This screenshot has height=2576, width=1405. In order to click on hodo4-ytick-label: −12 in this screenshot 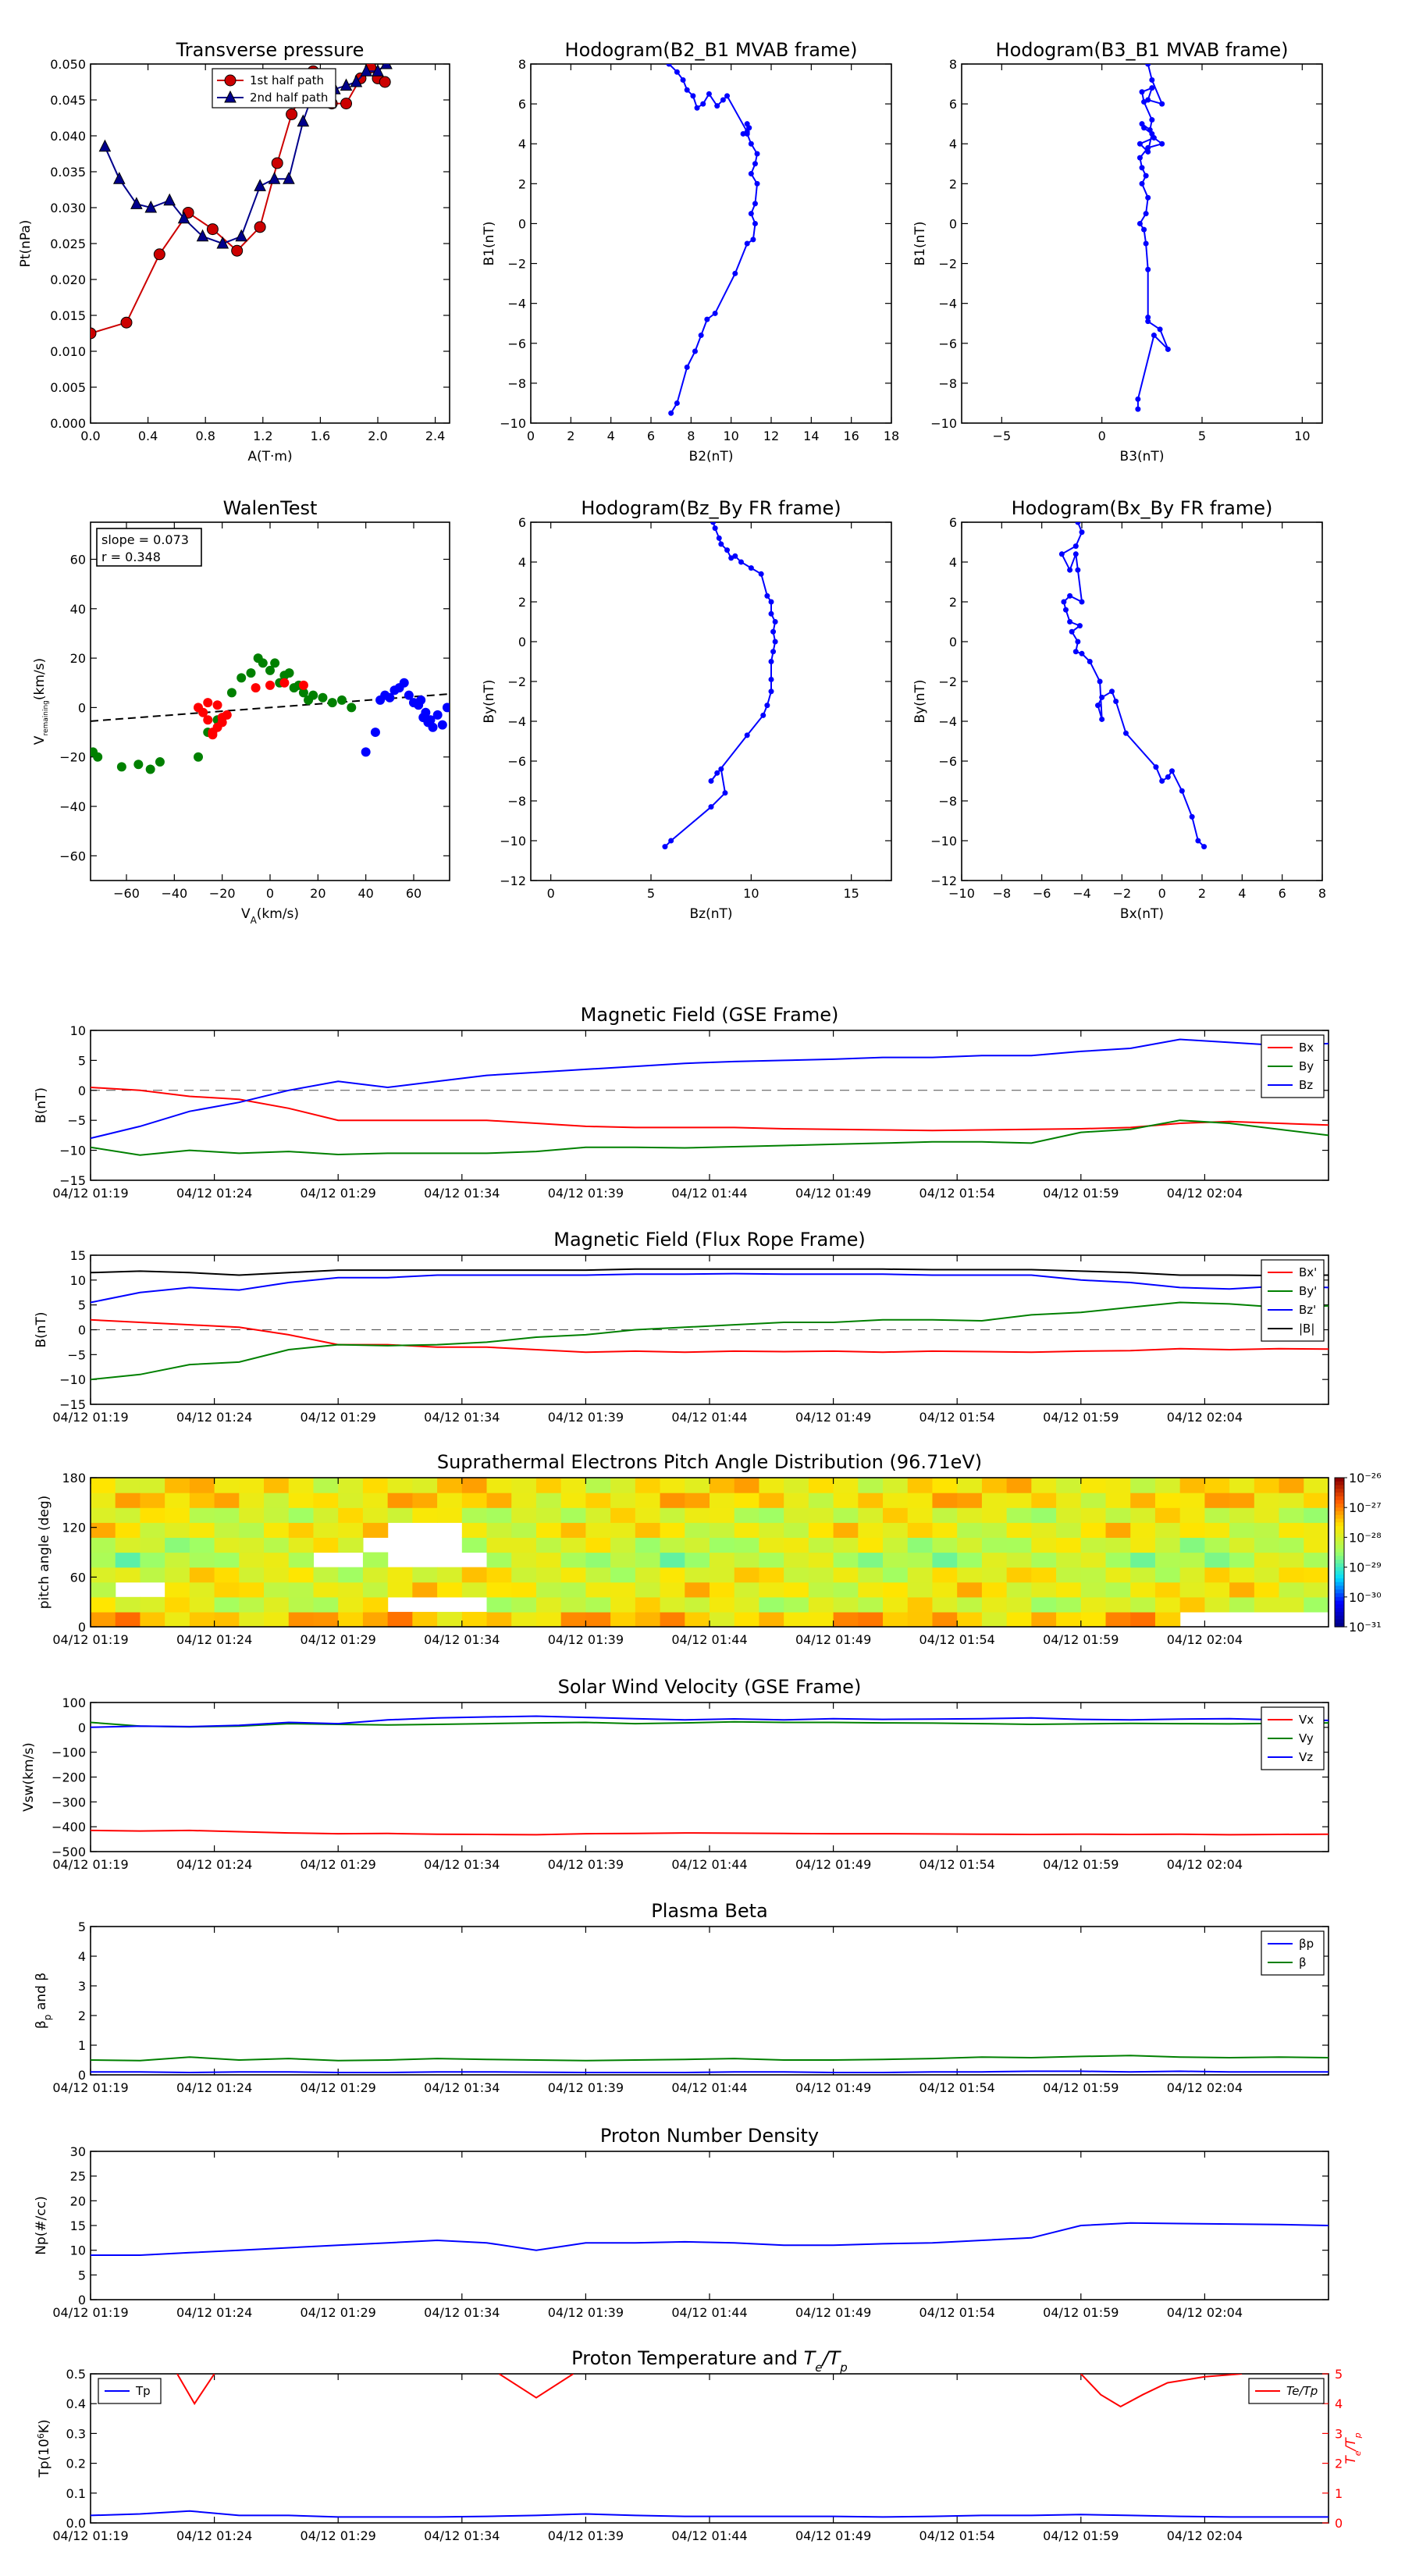, I will do `click(944, 880)`.